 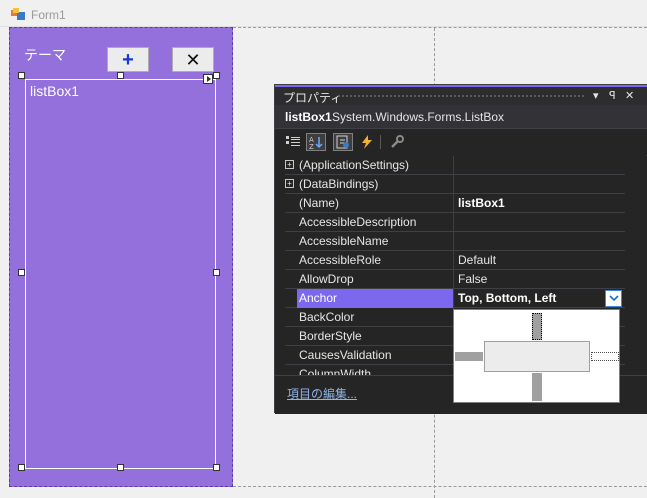 What do you see at coordinates (319, 203) in the screenshot?
I see `property-name: (Name)` at bounding box center [319, 203].